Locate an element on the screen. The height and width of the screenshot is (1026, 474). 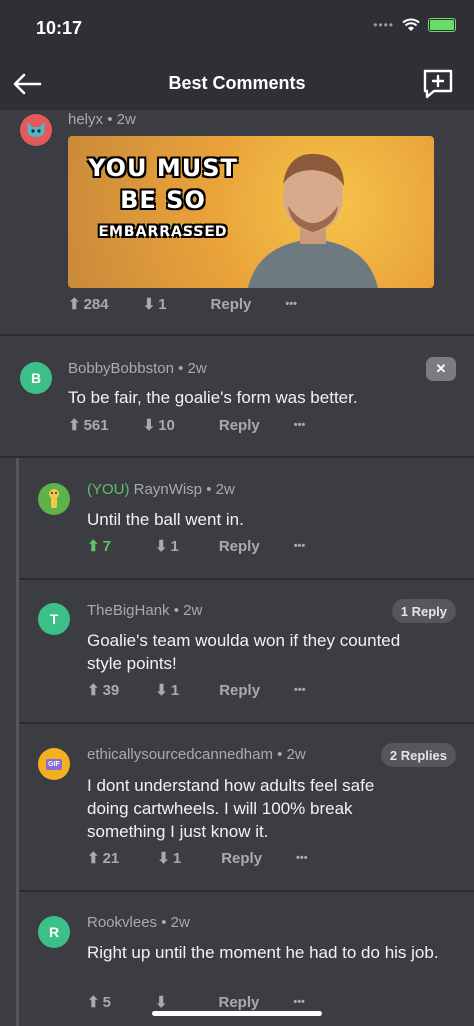
avatar: T is located at coordinates (54, 619).